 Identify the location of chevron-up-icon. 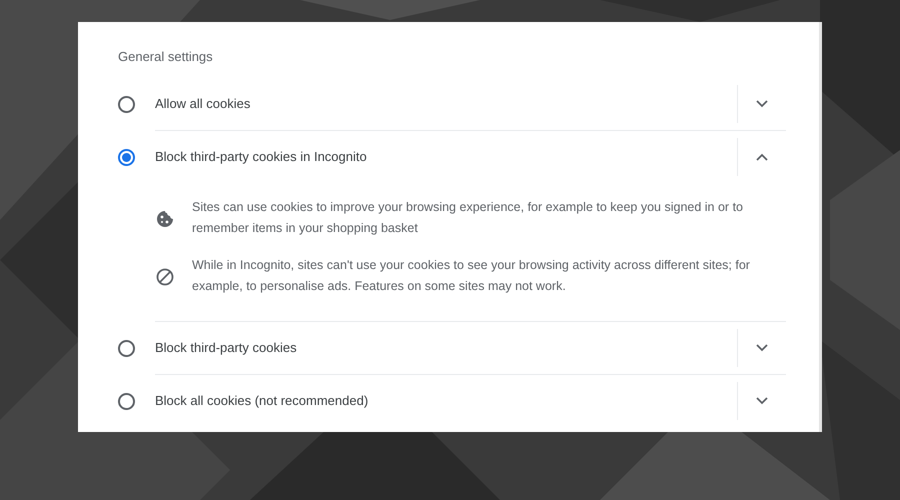
(762, 157).